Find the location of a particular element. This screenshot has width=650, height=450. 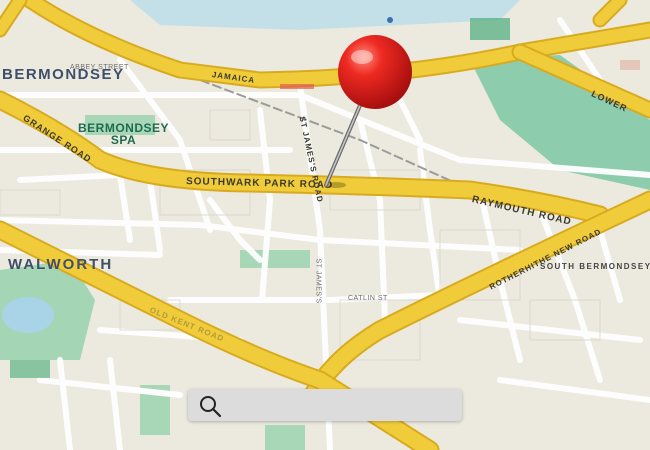

road-label-st-james-lower: ST JAMES'S is located at coordinates (318, 281).